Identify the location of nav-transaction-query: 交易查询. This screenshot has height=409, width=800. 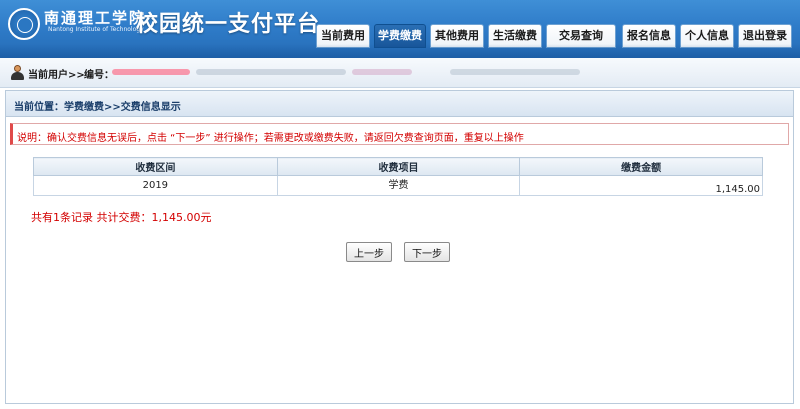
(581, 36).